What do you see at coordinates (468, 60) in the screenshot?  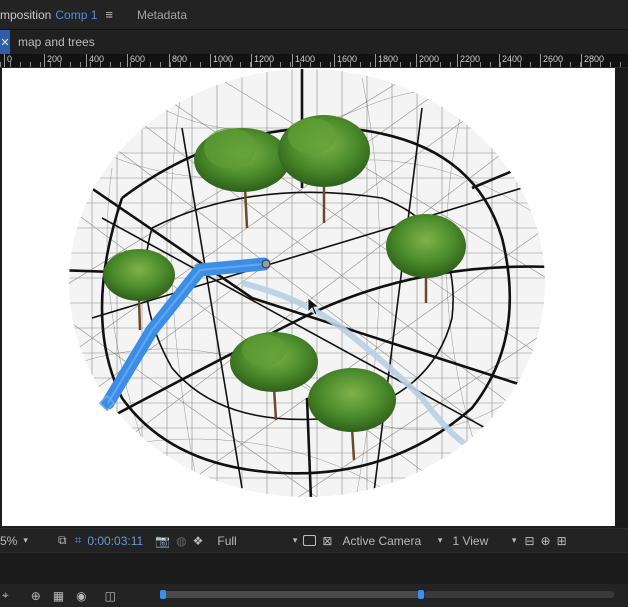 I see `ruler-tick: 2200` at bounding box center [468, 60].